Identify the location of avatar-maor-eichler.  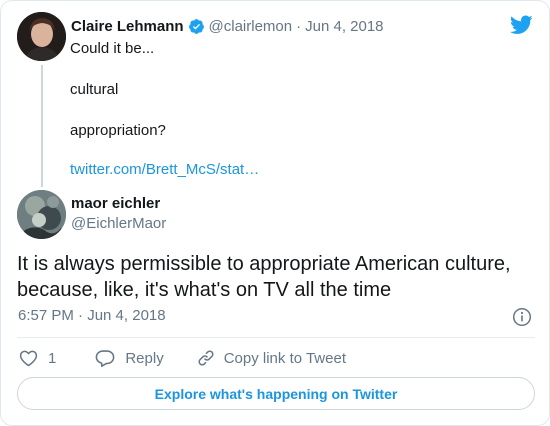
(41, 214).